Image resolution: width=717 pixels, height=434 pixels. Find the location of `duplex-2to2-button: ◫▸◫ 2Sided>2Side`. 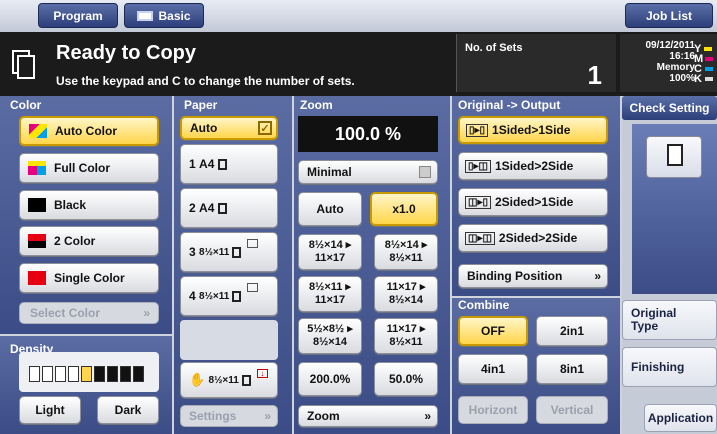

duplex-2to2-button: ◫▸◫ 2Sided>2Side is located at coordinates (533, 238).